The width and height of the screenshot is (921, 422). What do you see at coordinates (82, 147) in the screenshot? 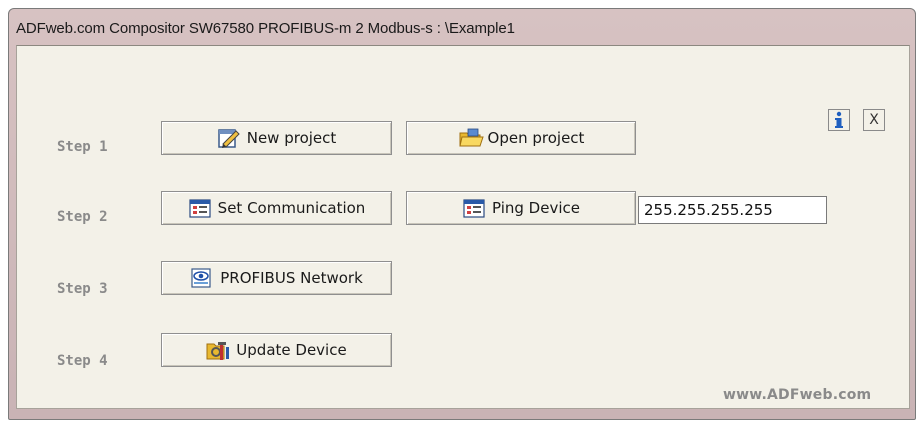
I see `step-1-label: Step 1` at bounding box center [82, 147].